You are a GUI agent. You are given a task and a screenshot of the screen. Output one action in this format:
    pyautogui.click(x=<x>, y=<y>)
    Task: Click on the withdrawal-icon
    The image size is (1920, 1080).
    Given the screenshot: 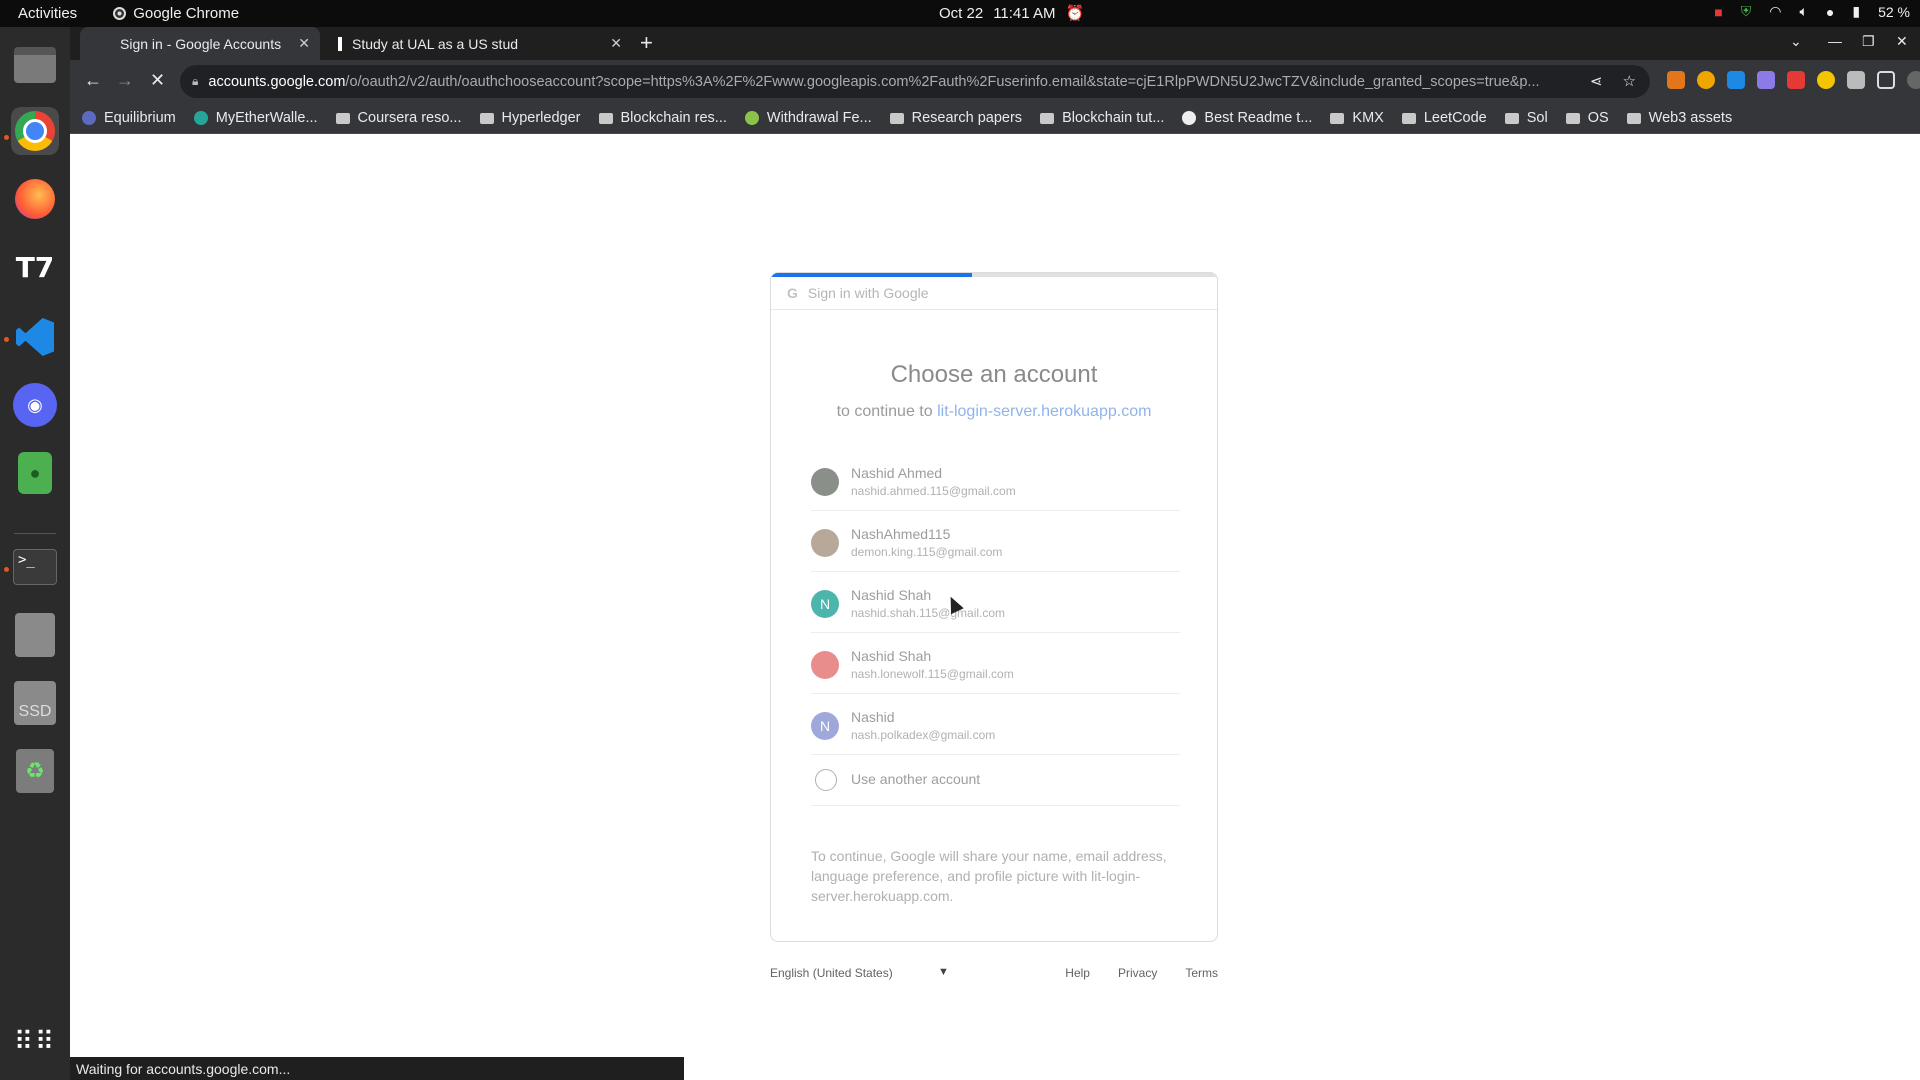 What is the action you would take?
    pyautogui.click(x=751, y=118)
    